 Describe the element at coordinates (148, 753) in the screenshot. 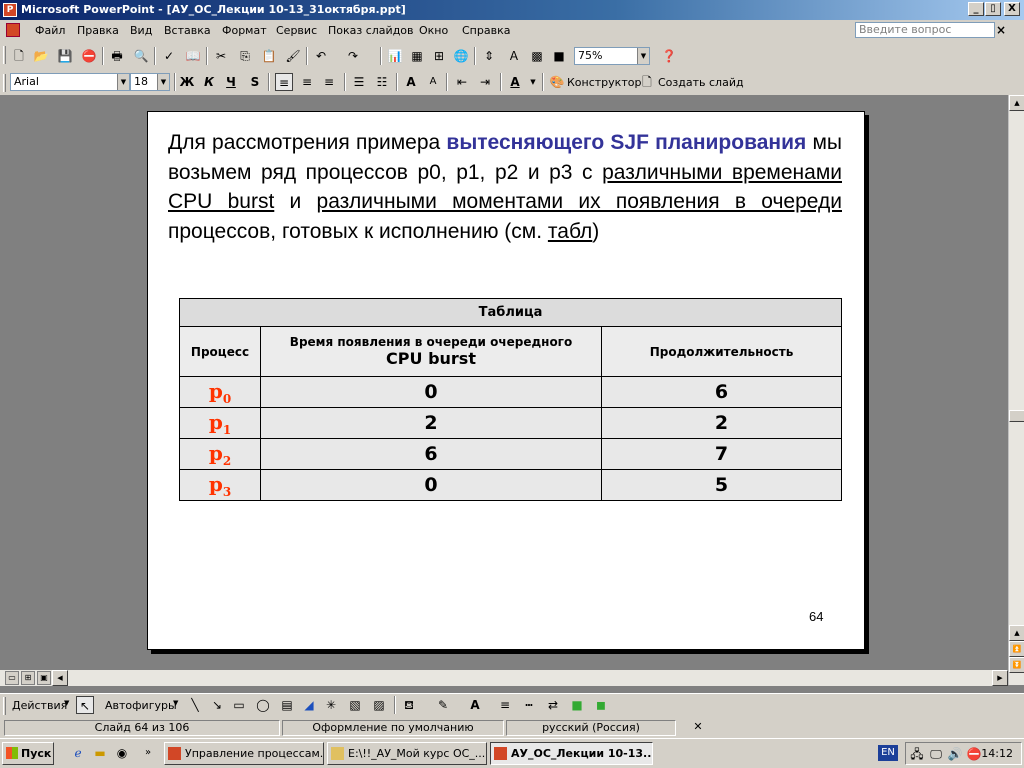

I see `quicklaunch-more-icon: »` at that location.